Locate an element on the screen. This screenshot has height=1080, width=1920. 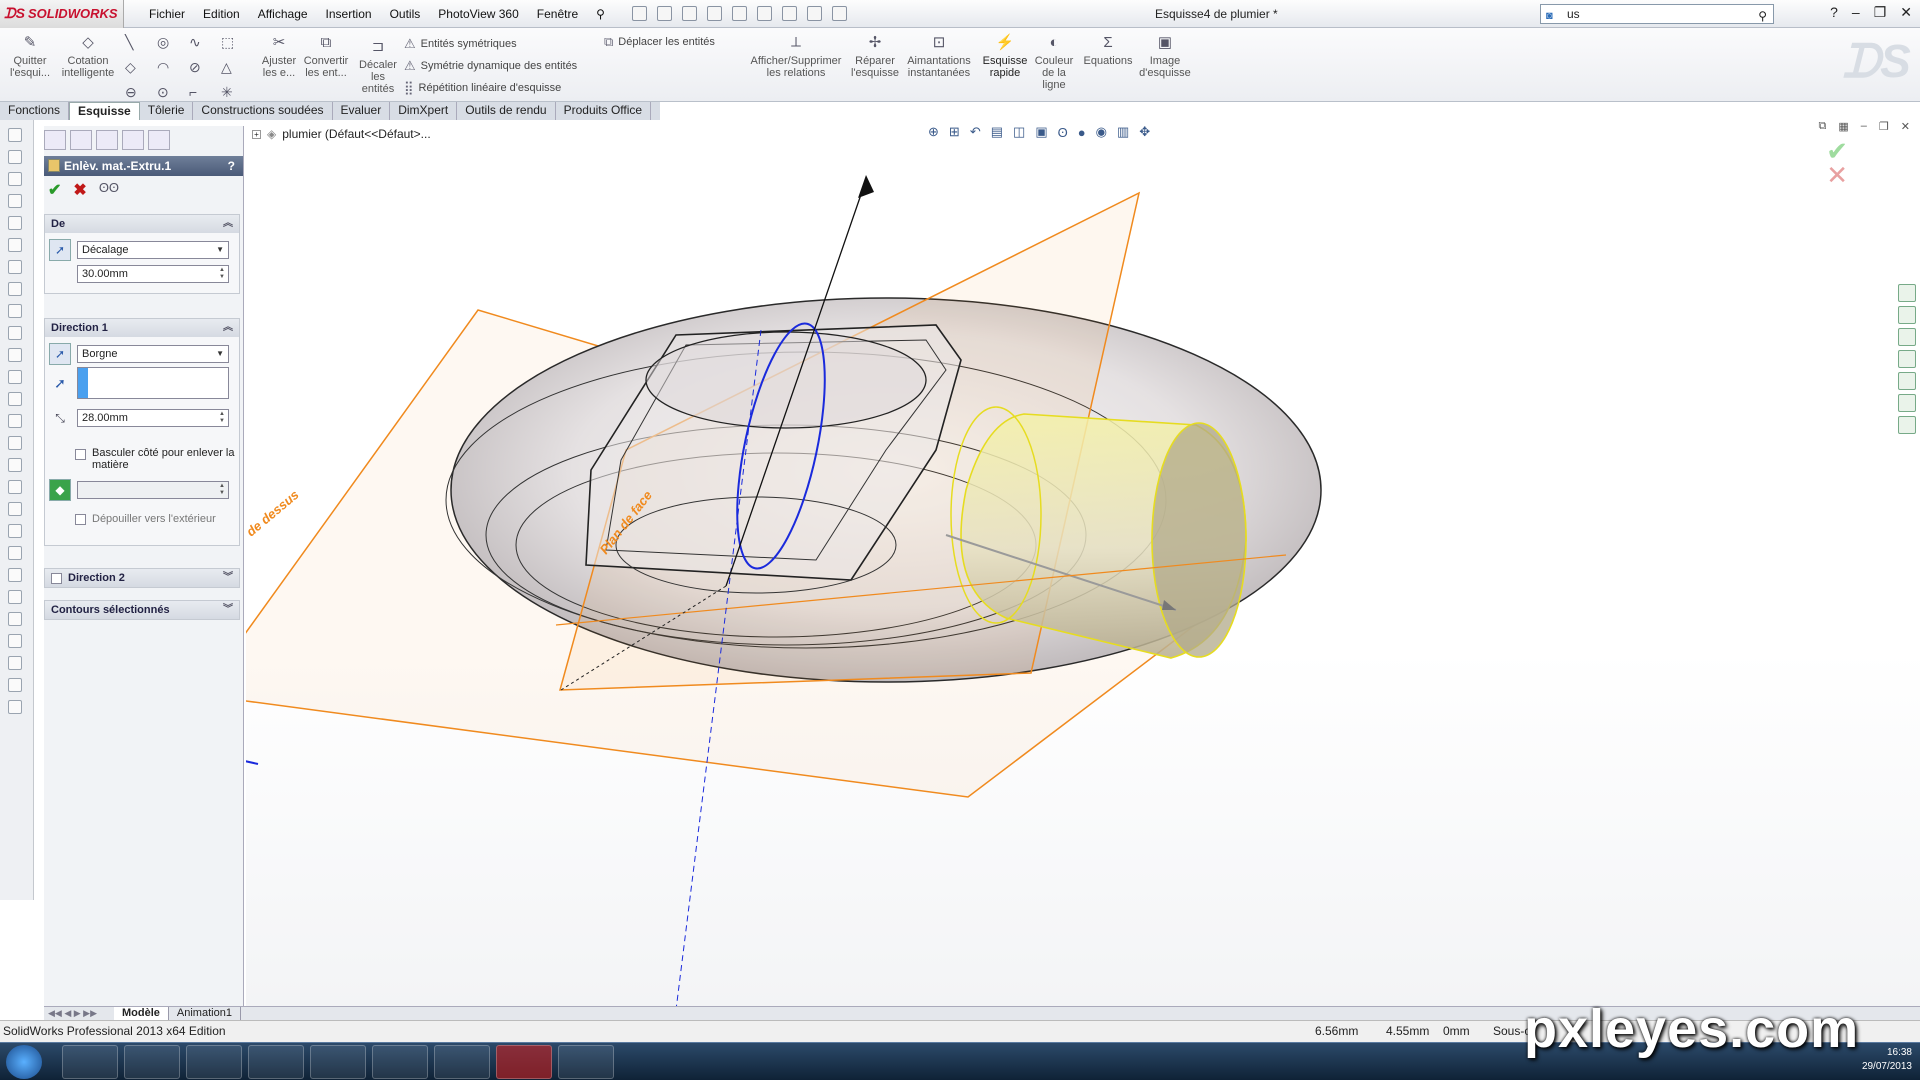
group-selected-contours-header: Contours sélectionnés ︾ is located at coordinates (142, 610).